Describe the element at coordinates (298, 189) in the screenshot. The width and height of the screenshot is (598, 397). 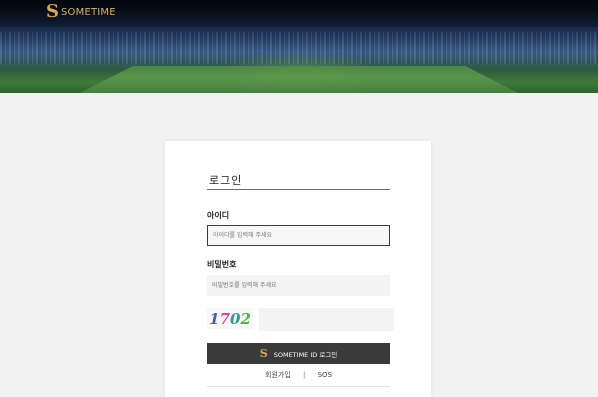
I see `title-divider` at that location.